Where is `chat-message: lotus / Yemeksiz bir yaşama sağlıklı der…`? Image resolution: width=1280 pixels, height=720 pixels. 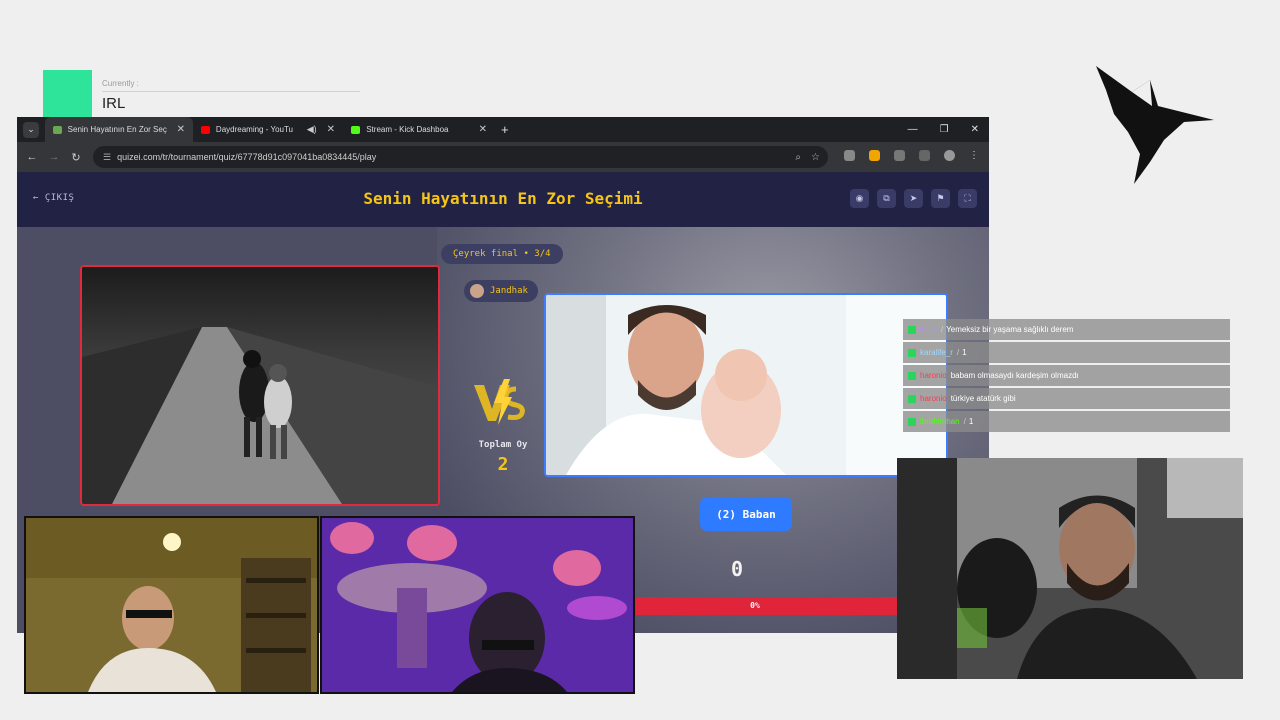 chat-message: lotus / Yemeksiz bir yaşama sağlıklı der… is located at coordinates (1066, 329).